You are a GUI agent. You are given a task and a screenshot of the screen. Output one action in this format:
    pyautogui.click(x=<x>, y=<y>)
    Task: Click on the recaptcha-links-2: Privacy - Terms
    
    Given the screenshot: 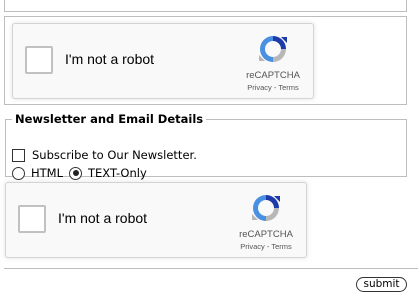 What is the action you would take?
    pyautogui.click(x=266, y=246)
    